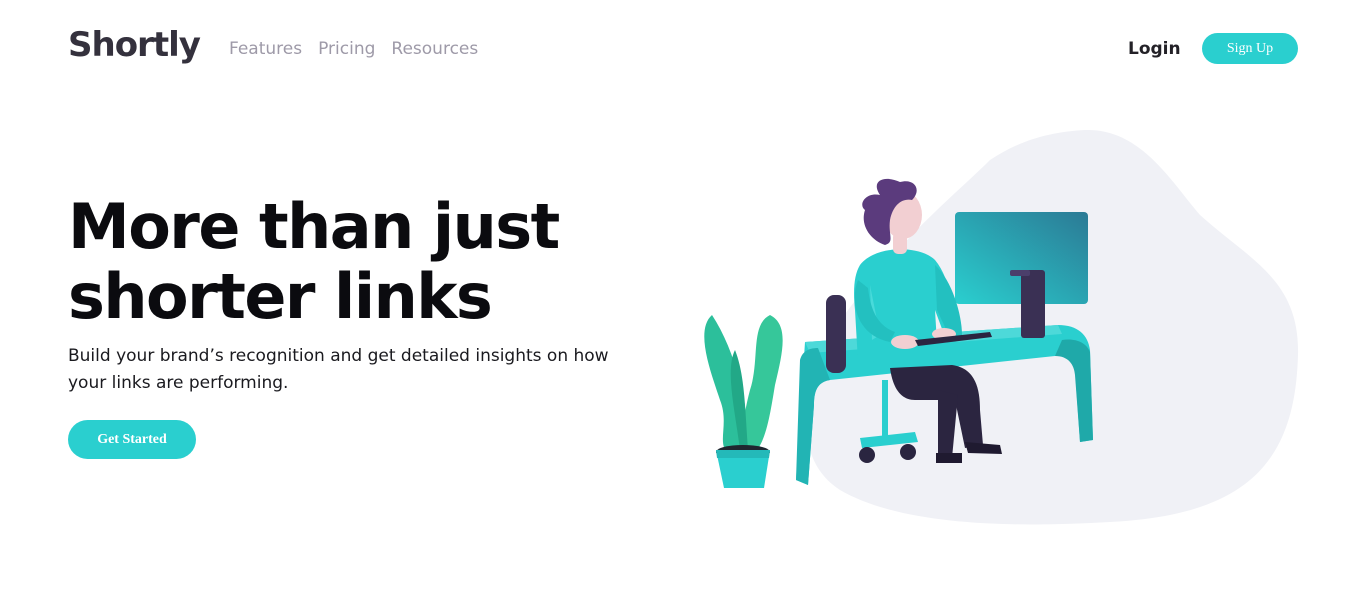  Describe the element at coordinates (132, 439) in the screenshot. I see `get-started-button: Get Started` at that location.